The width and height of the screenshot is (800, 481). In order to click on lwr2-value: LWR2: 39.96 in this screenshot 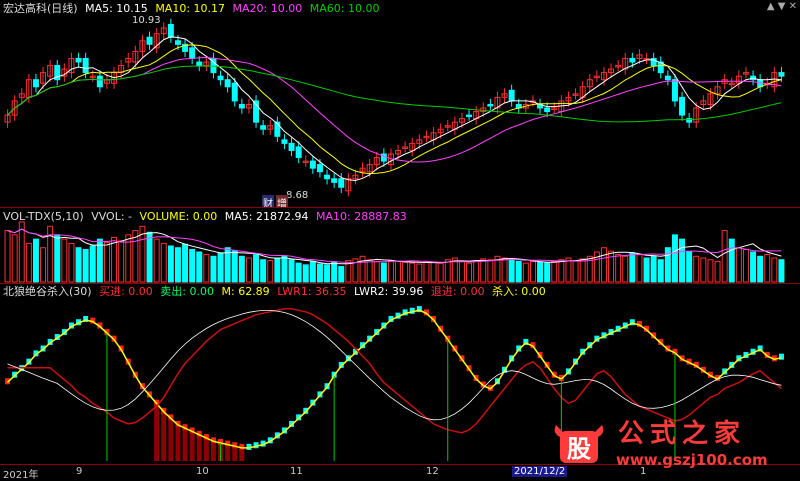, I will do `click(389, 291)`.